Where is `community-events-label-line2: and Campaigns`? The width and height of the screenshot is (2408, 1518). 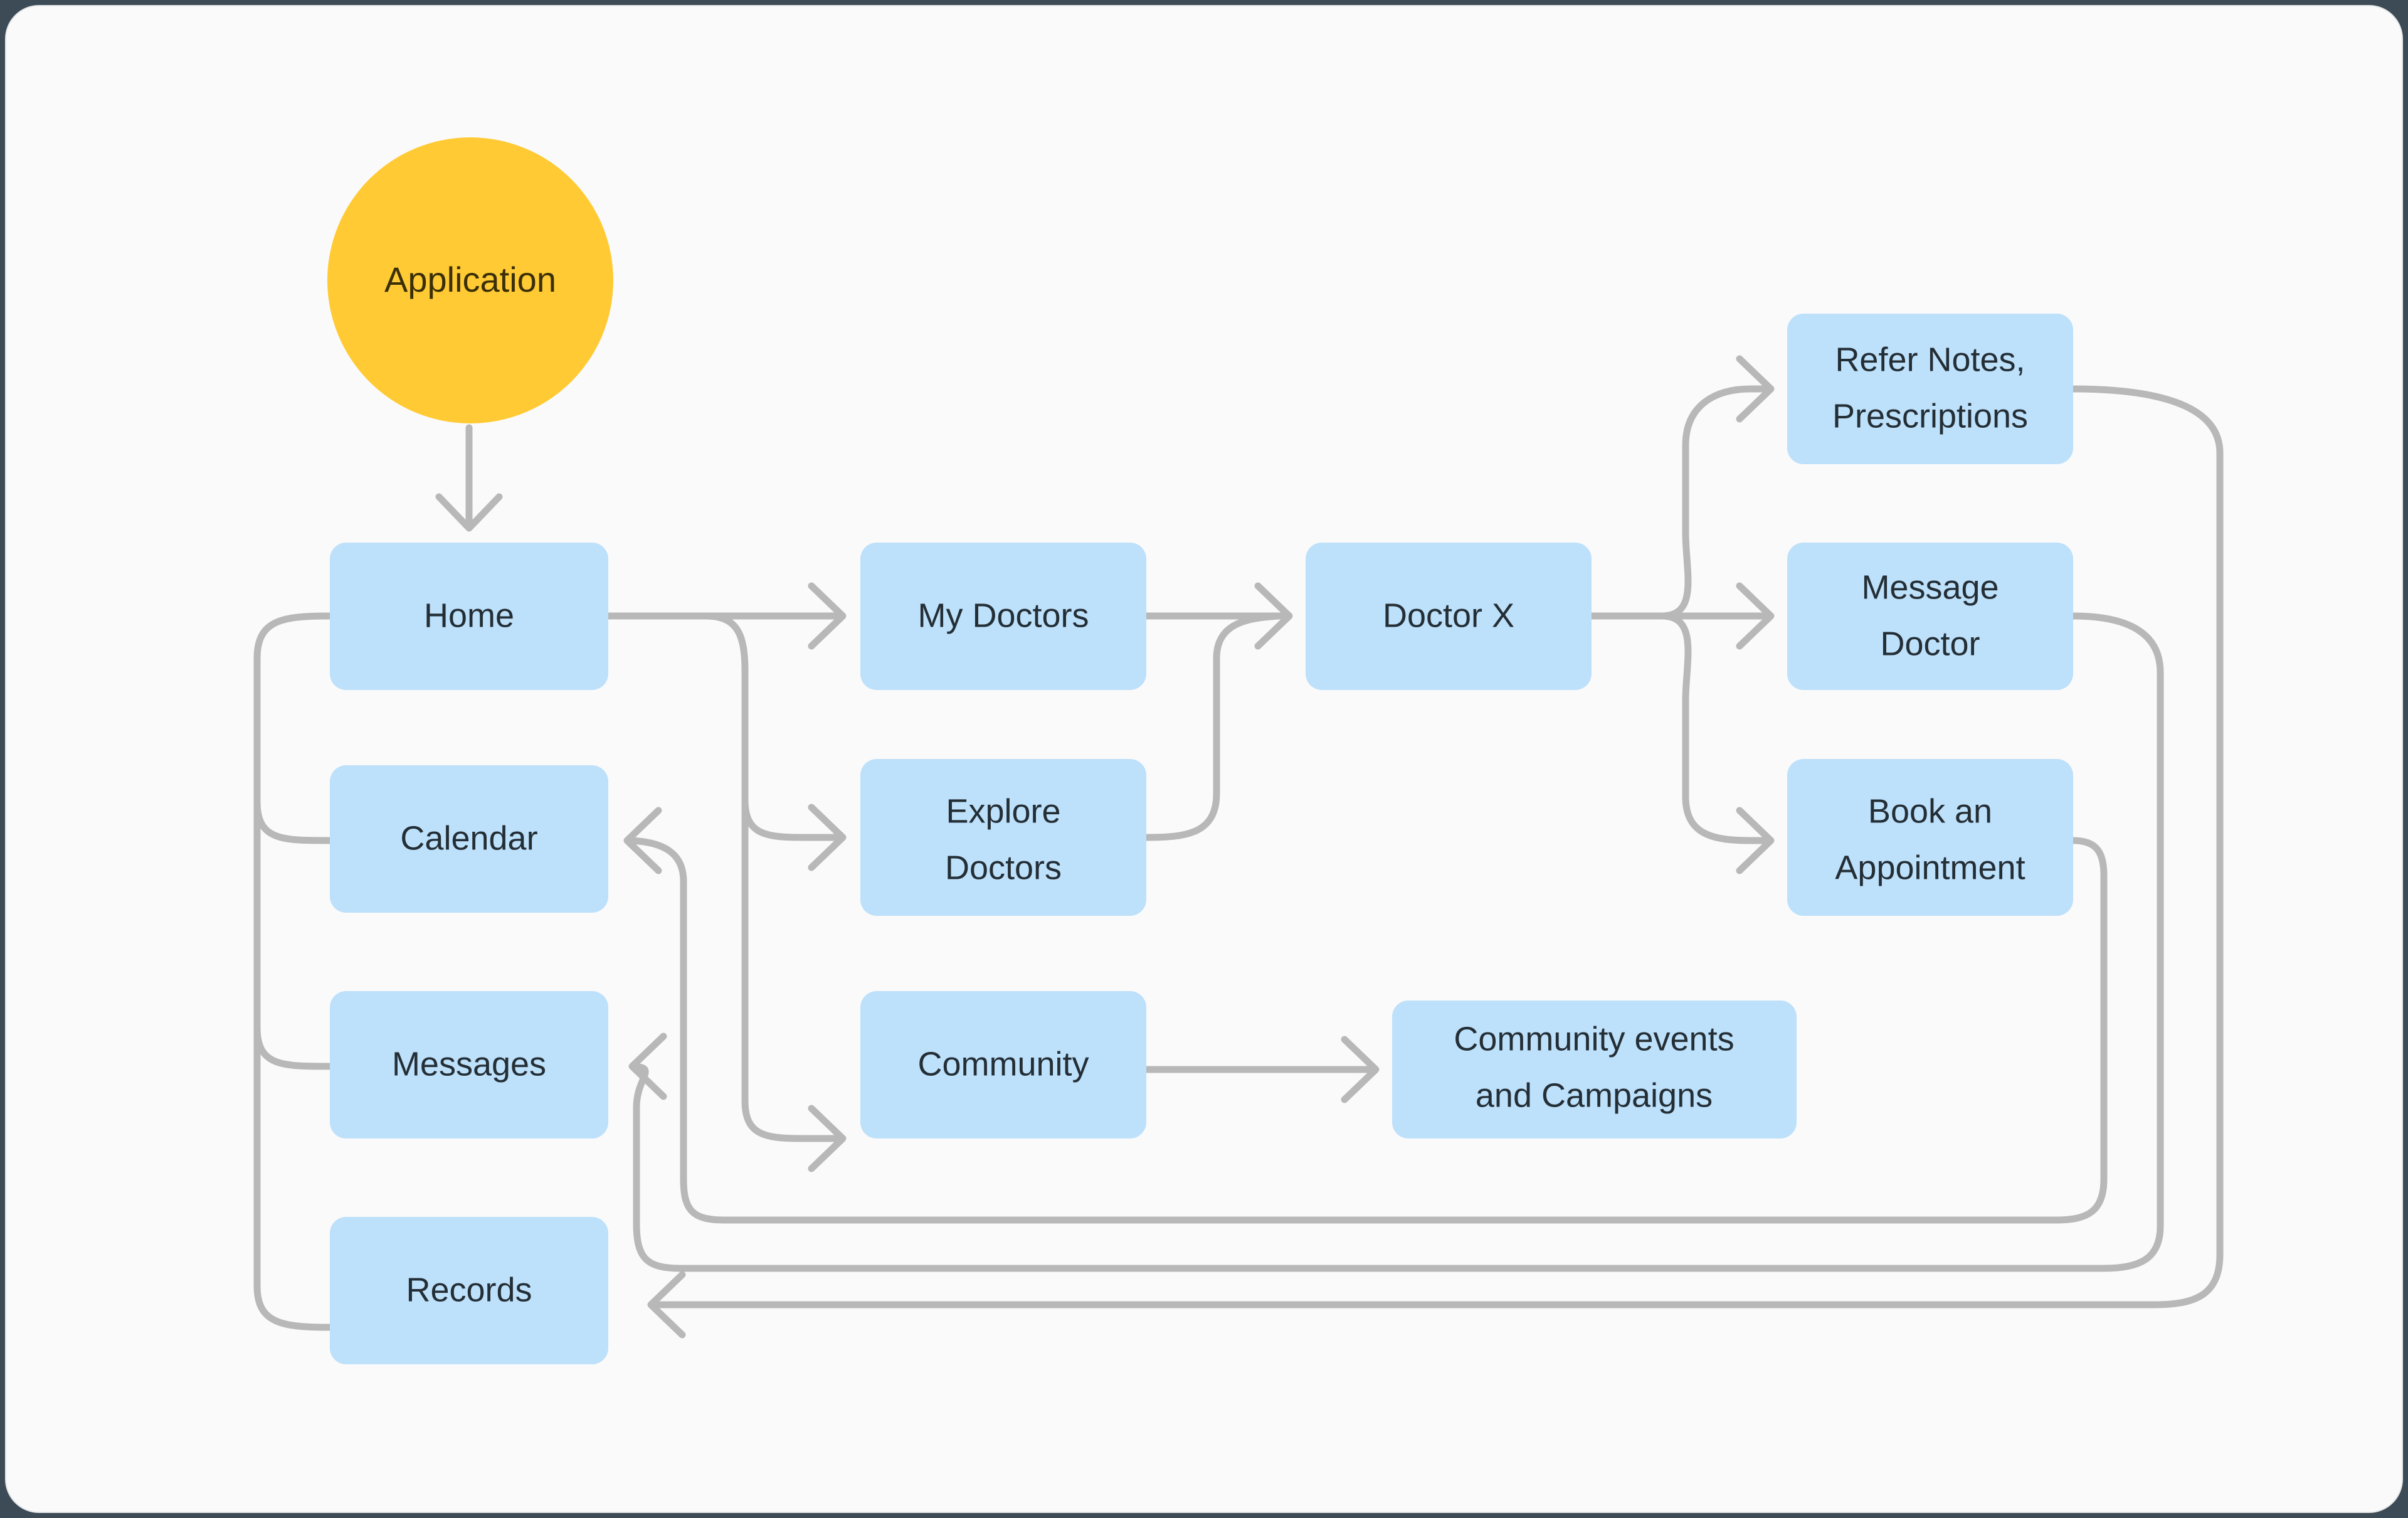
community-events-label-line2: and Campaigns is located at coordinates (1594, 1095).